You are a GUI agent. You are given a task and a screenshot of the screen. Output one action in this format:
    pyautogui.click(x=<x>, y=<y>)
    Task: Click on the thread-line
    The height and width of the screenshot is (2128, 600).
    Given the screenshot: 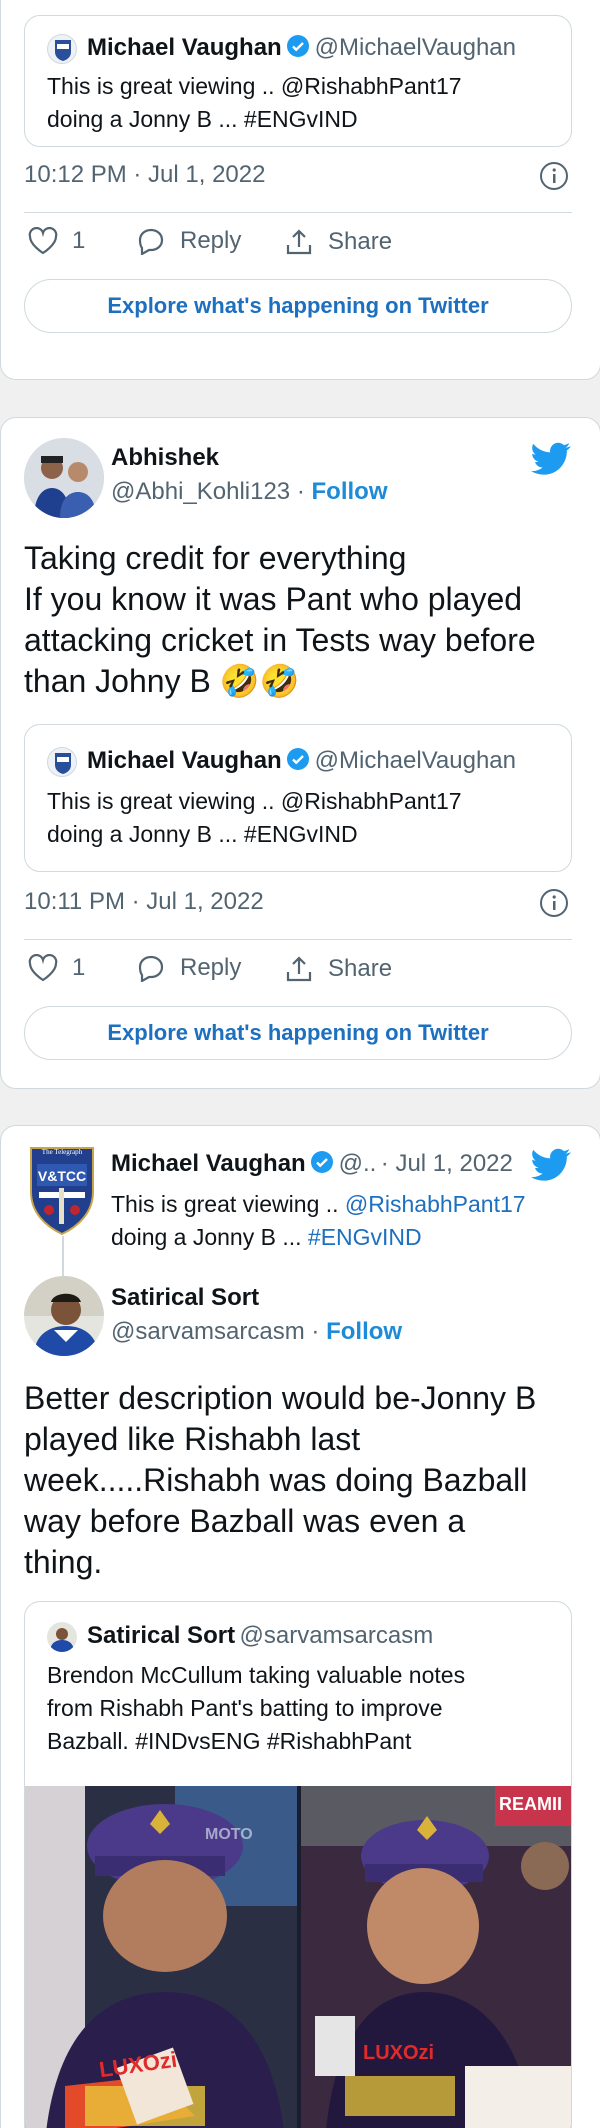 What is the action you would take?
    pyautogui.click(x=63, y=1256)
    